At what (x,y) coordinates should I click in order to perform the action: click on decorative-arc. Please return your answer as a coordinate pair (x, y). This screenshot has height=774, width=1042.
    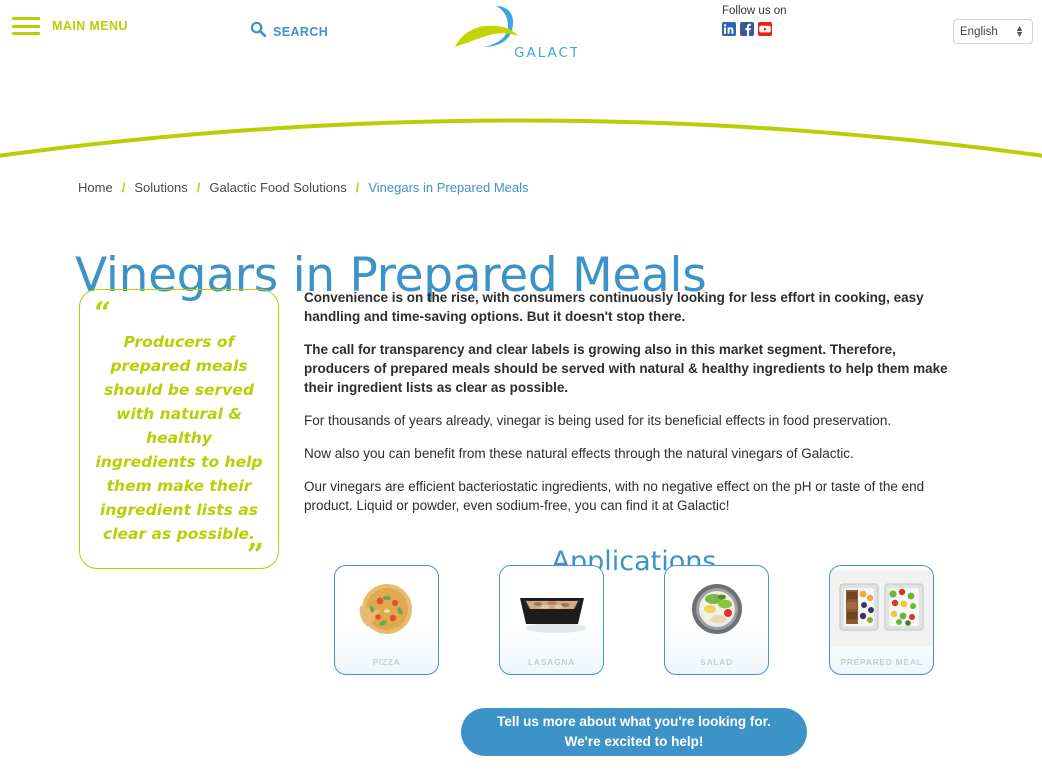
    Looking at the image, I should click on (521, 112).